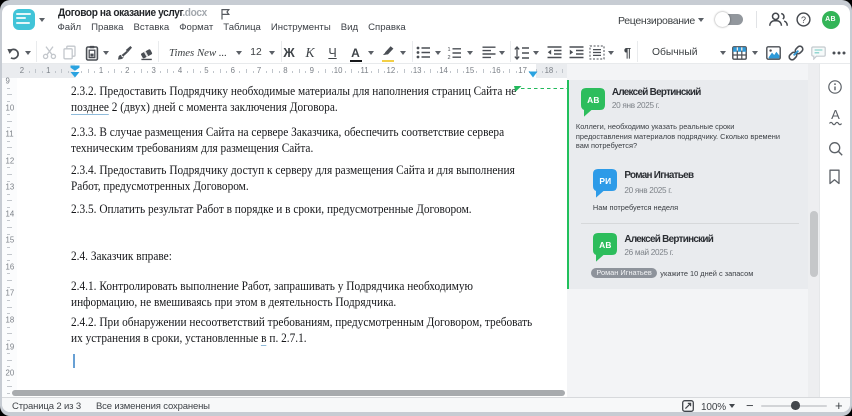 This screenshot has height=416, width=852. What do you see at coordinates (502, 52) in the screenshot?
I see `align-caret-icon` at bounding box center [502, 52].